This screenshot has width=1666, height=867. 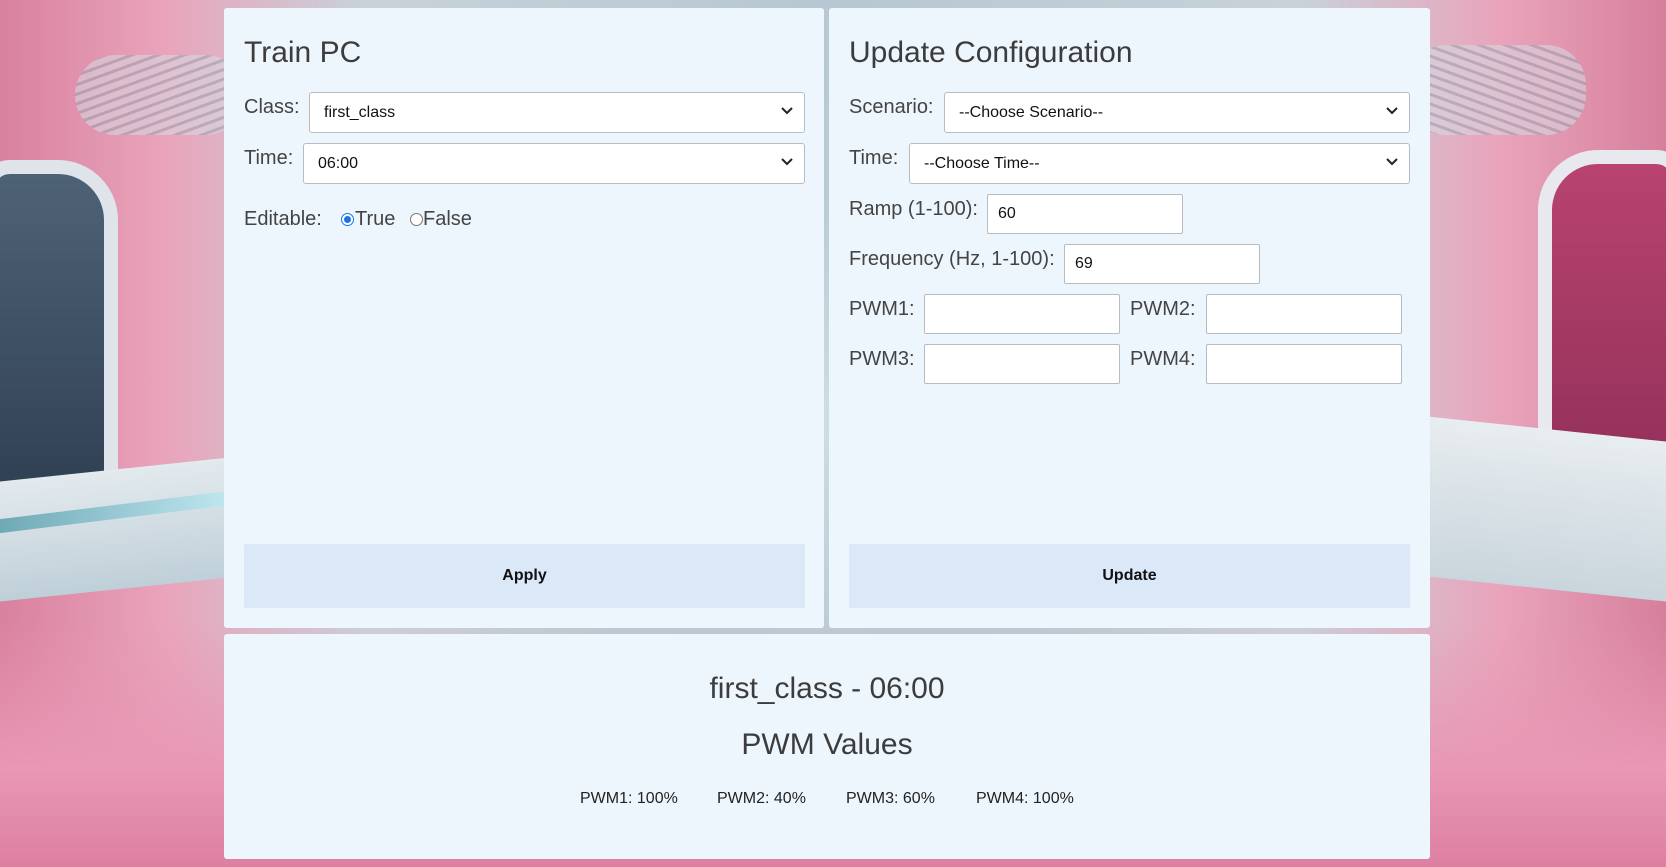 What do you see at coordinates (1496, 90) in the screenshot?
I see `background-vent-right` at bounding box center [1496, 90].